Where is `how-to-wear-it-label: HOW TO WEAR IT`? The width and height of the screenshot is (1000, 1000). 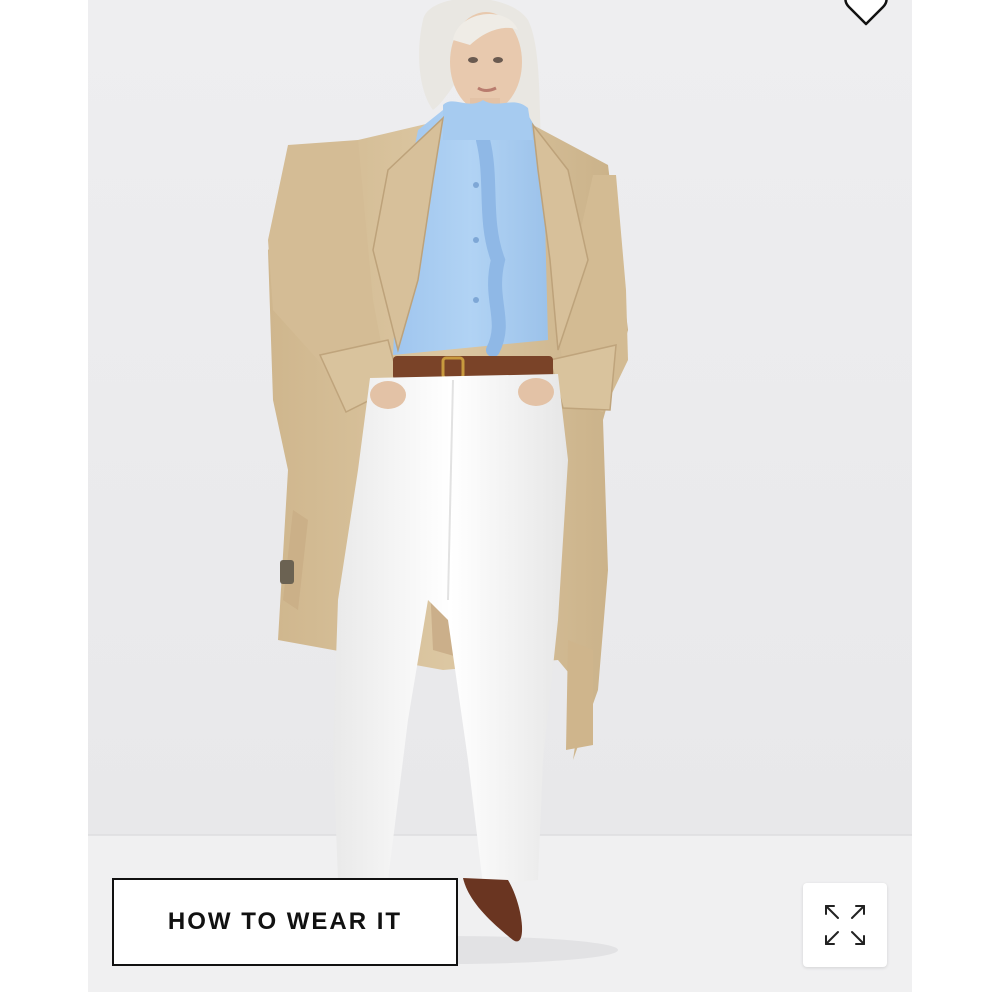
how-to-wear-it-label: HOW TO WEAR IT is located at coordinates (285, 921).